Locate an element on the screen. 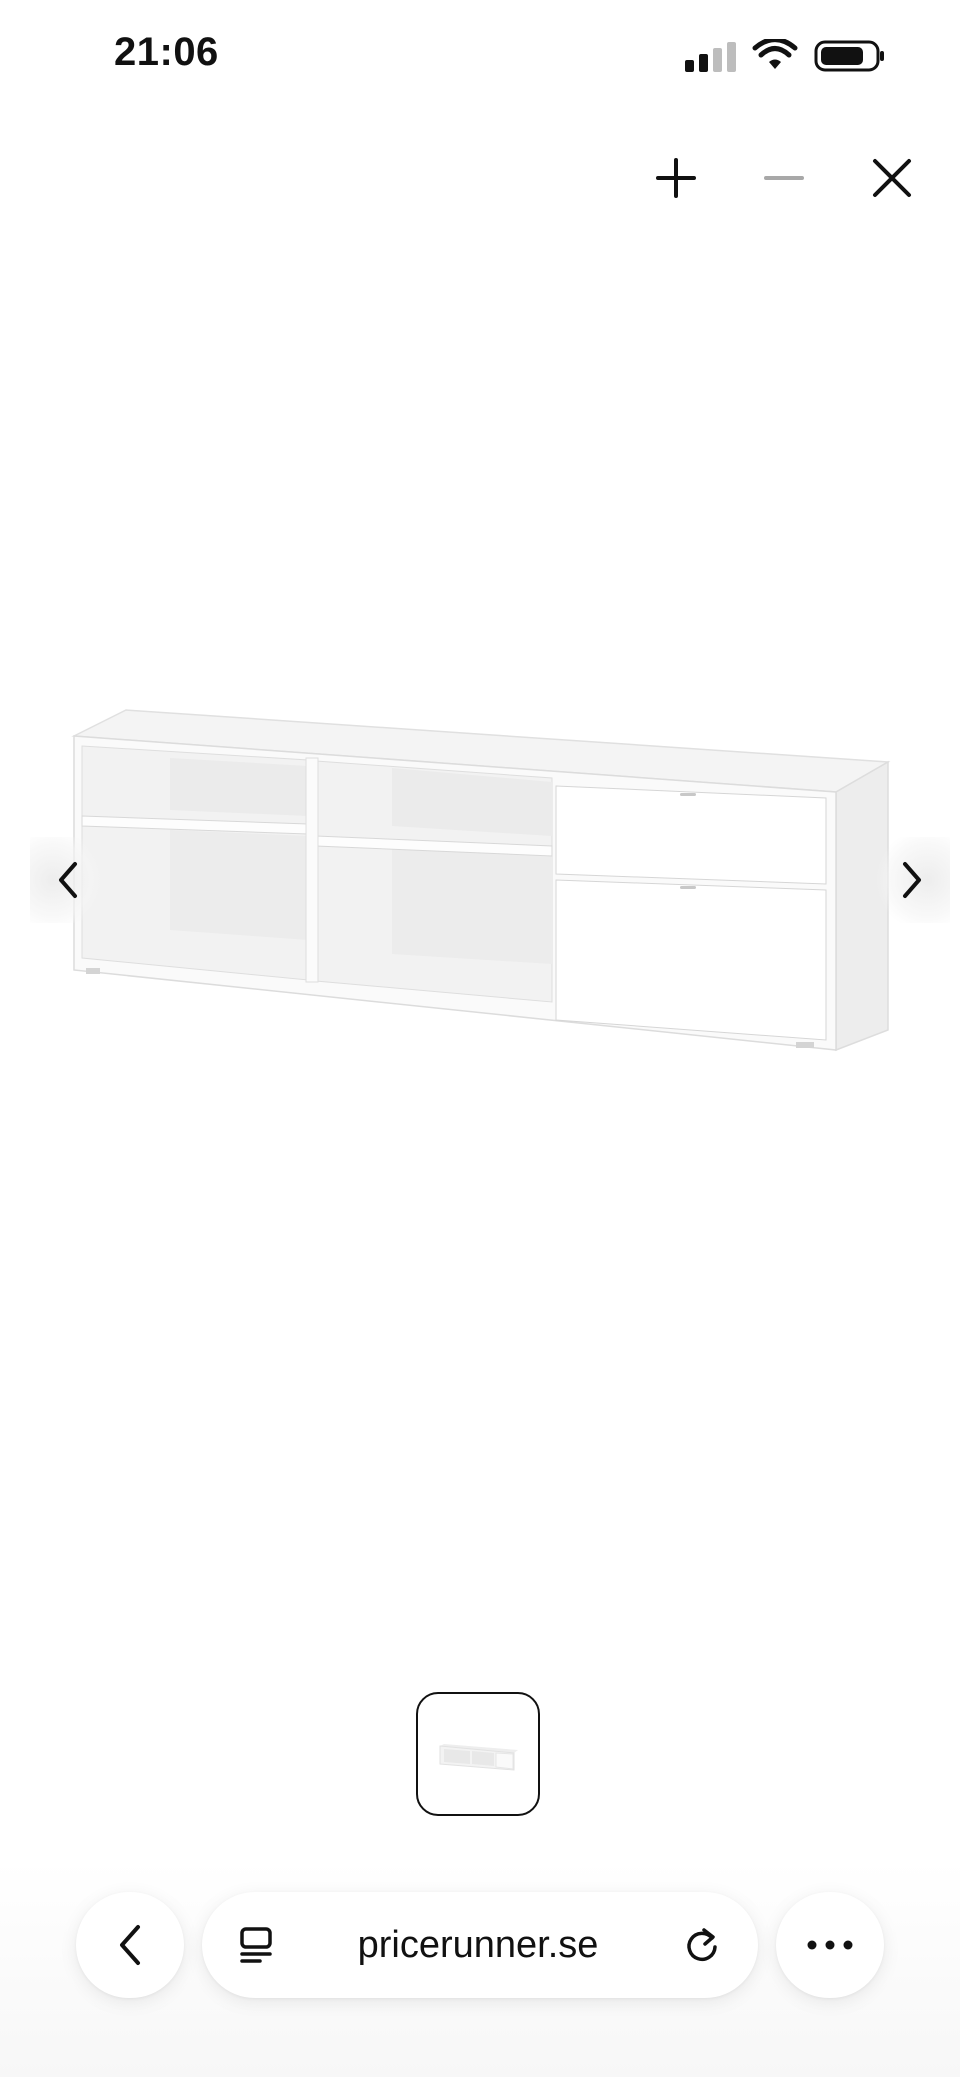  zoom-out-button is located at coordinates (784, 178).